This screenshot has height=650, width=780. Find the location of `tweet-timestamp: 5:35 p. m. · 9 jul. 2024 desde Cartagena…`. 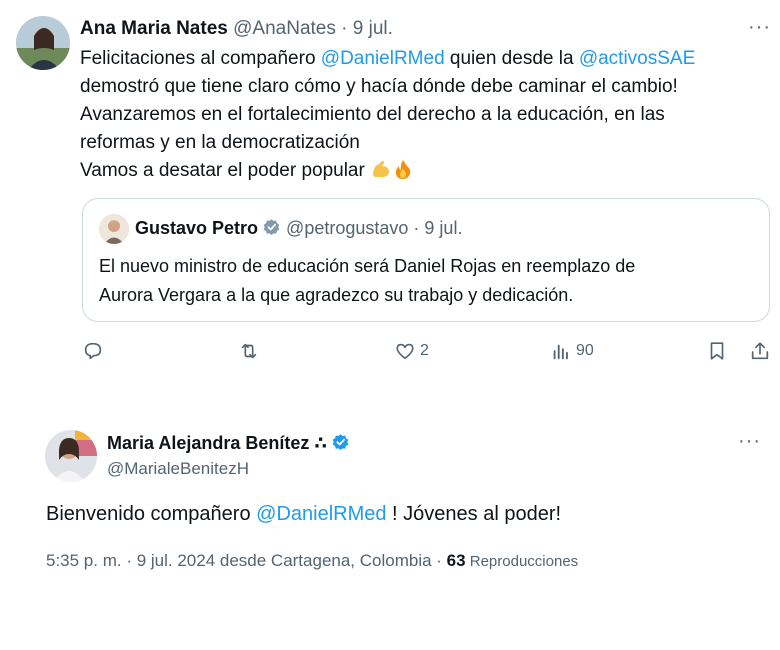

tweet-timestamp: 5:35 p. m. · 9 jul. 2024 desde Cartagena… is located at coordinates (246, 560).